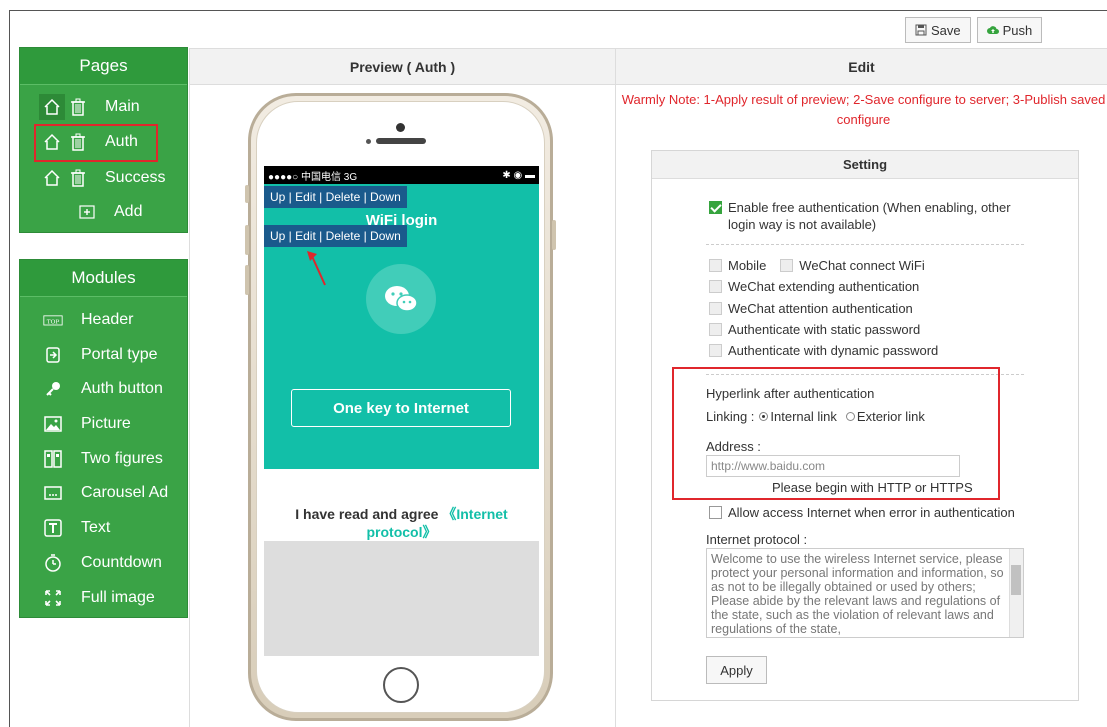 Image resolution: width=1107 pixels, height=727 pixels. Describe the element at coordinates (946, 30) in the screenshot. I see `save-label: Save` at that location.